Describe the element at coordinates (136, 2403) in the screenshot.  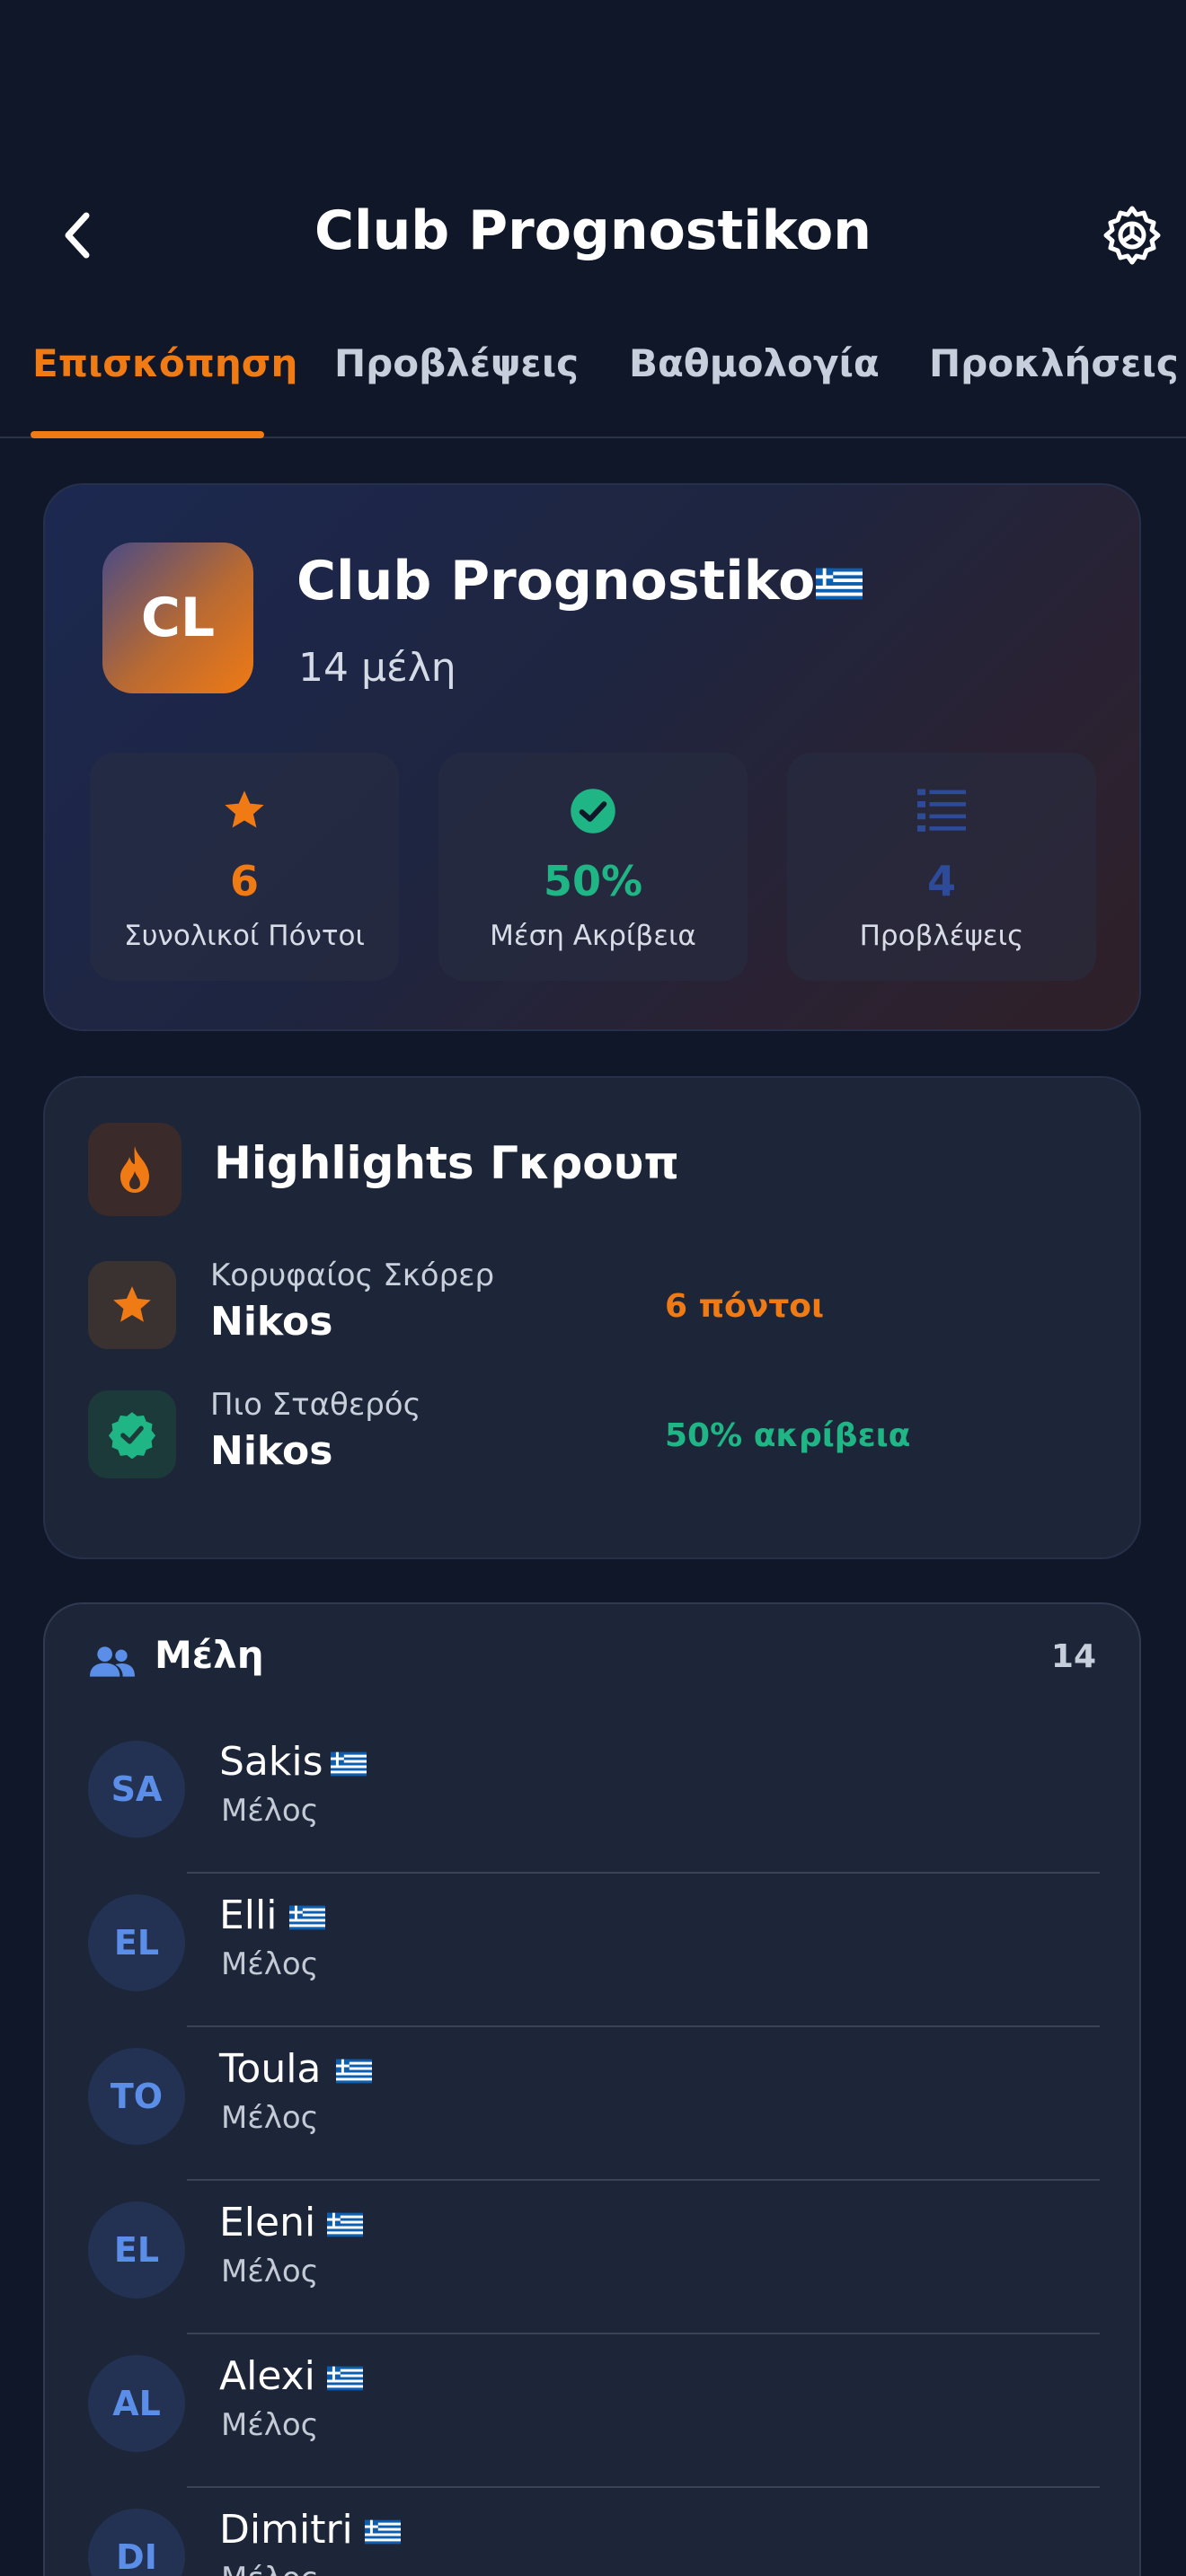
I see `avatar: AL` at that location.